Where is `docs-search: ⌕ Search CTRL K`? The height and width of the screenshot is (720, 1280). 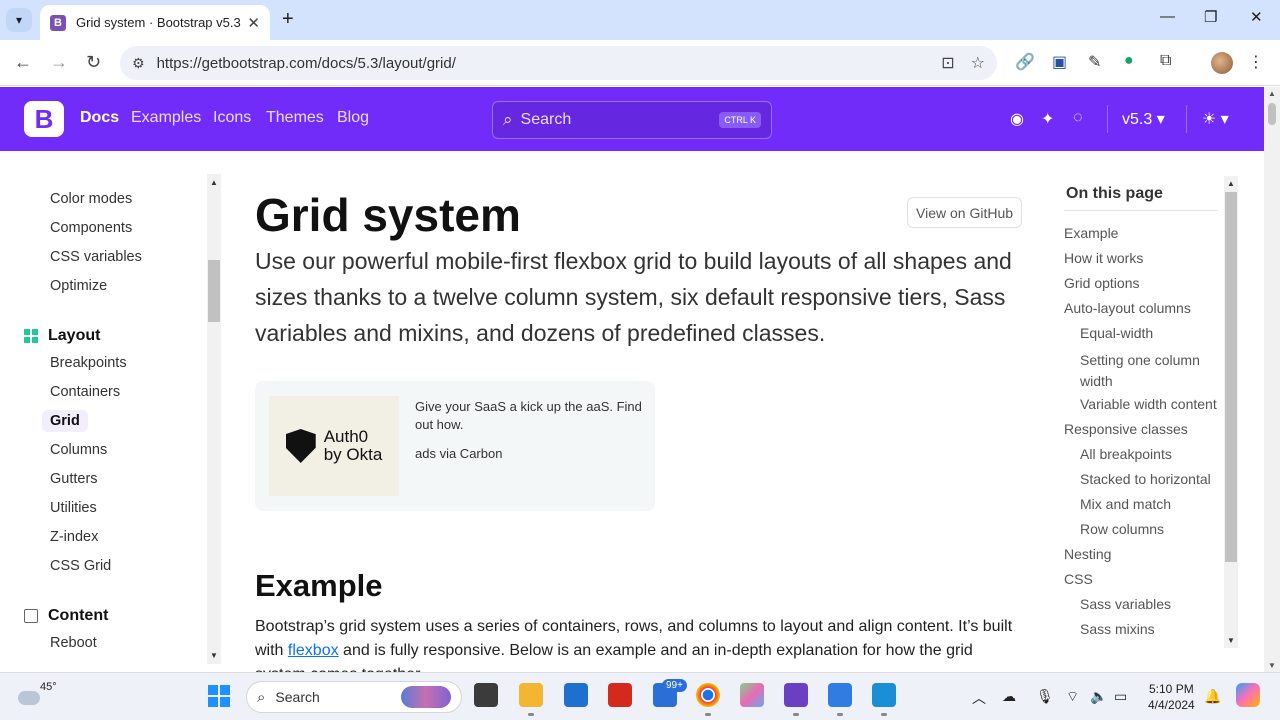 docs-search: ⌕ Search CTRL K is located at coordinates (632, 120).